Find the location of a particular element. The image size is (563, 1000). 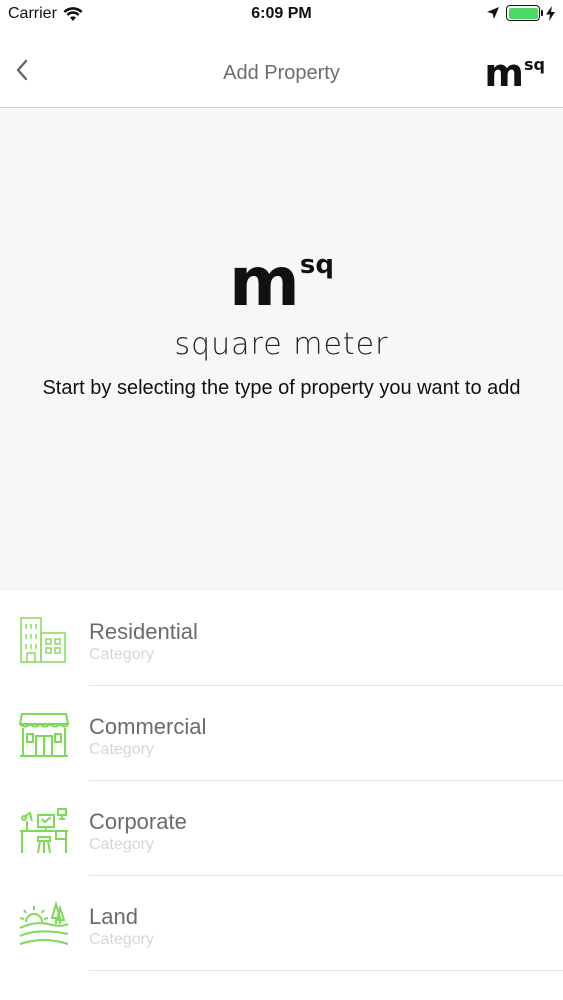

category-item-commercial: Commercial Category is located at coordinates (281, 733).